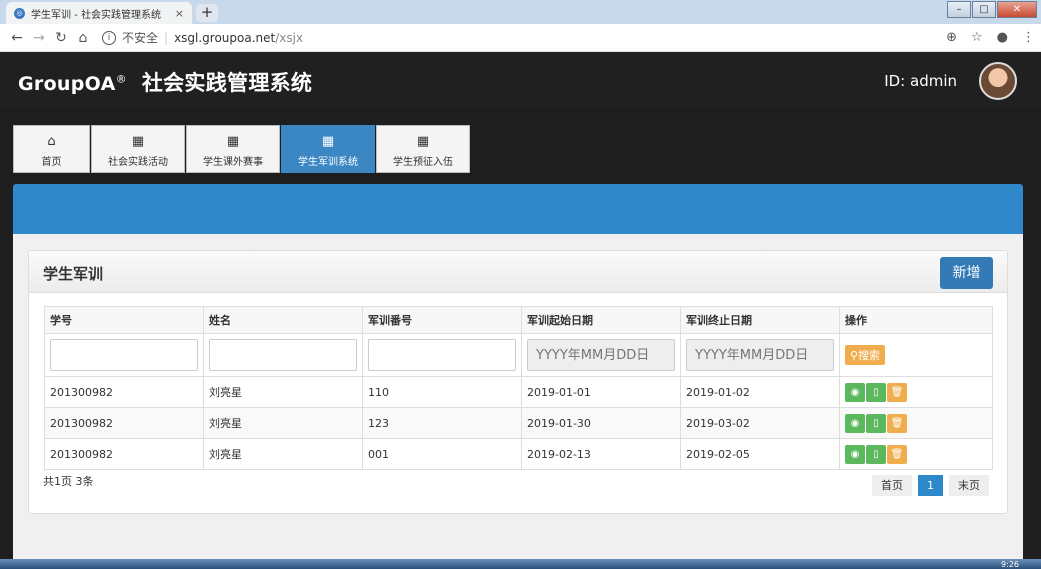 This screenshot has height=569, width=1041. What do you see at coordinates (1028, 37) in the screenshot?
I see `menu-dots-icon: ⋮` at bounding box center [1028, 37].